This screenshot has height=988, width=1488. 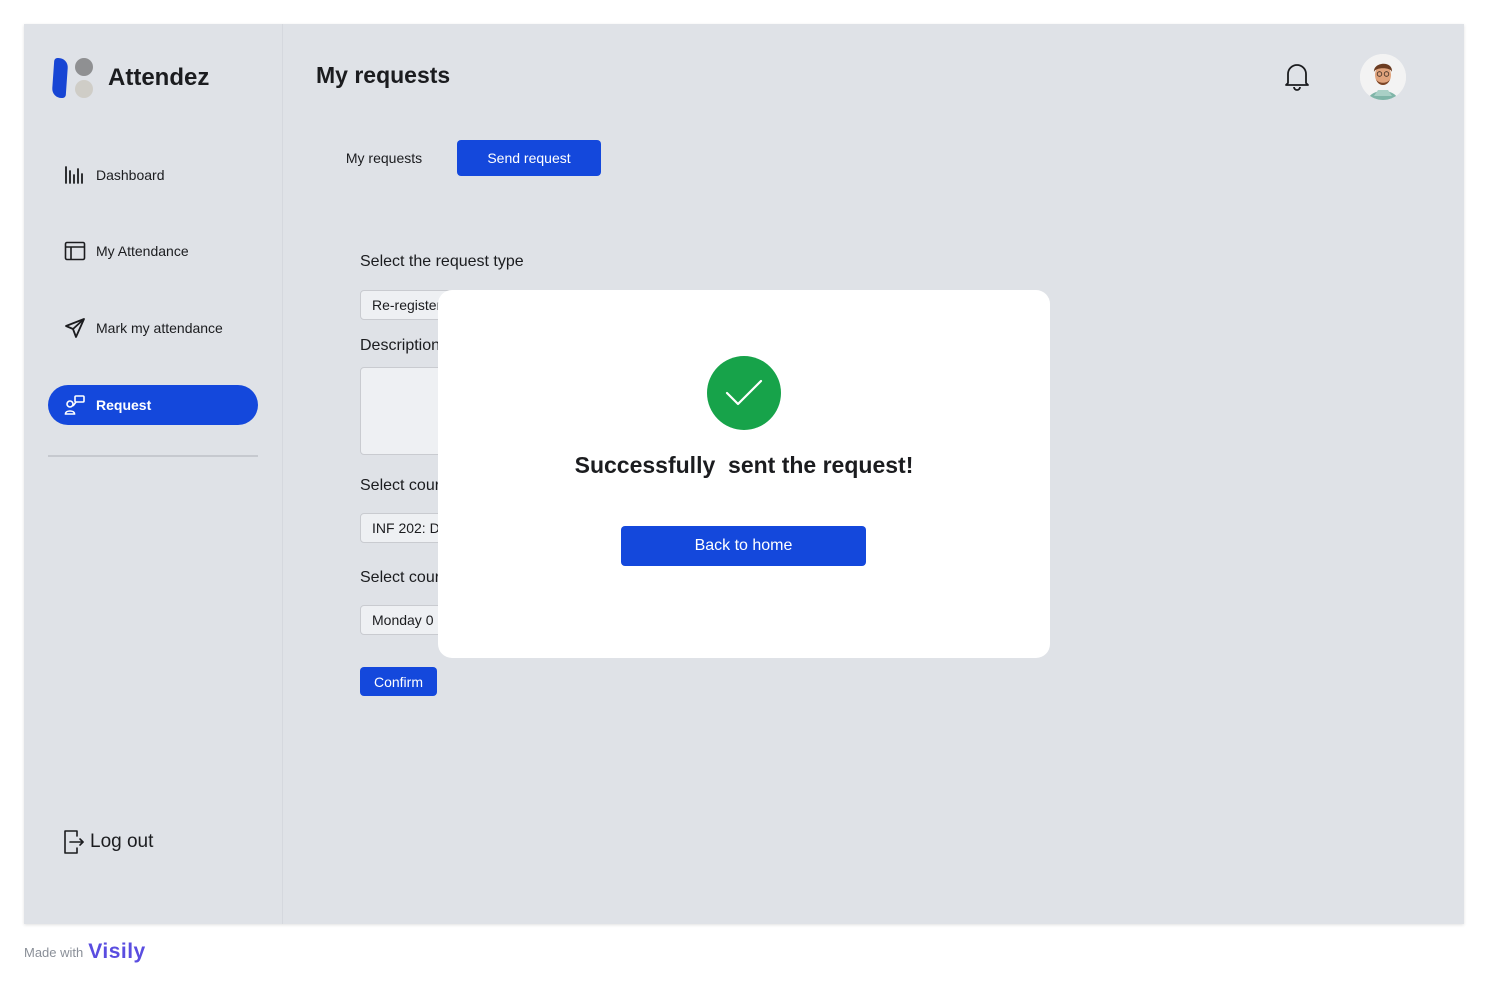 What do you see at coordinates (75, 175) in the screenshot?
I see `bar-chart-icon` at bounding box center [75, 175].